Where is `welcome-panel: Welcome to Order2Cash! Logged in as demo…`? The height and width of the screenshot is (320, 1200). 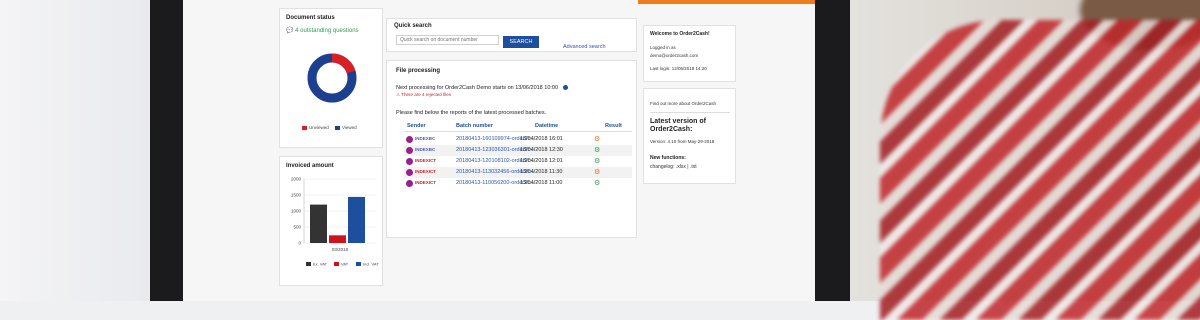
welcome-panel: Welcome to Order2Cash! Logged in as demo… is located at coordinates (689, 53).